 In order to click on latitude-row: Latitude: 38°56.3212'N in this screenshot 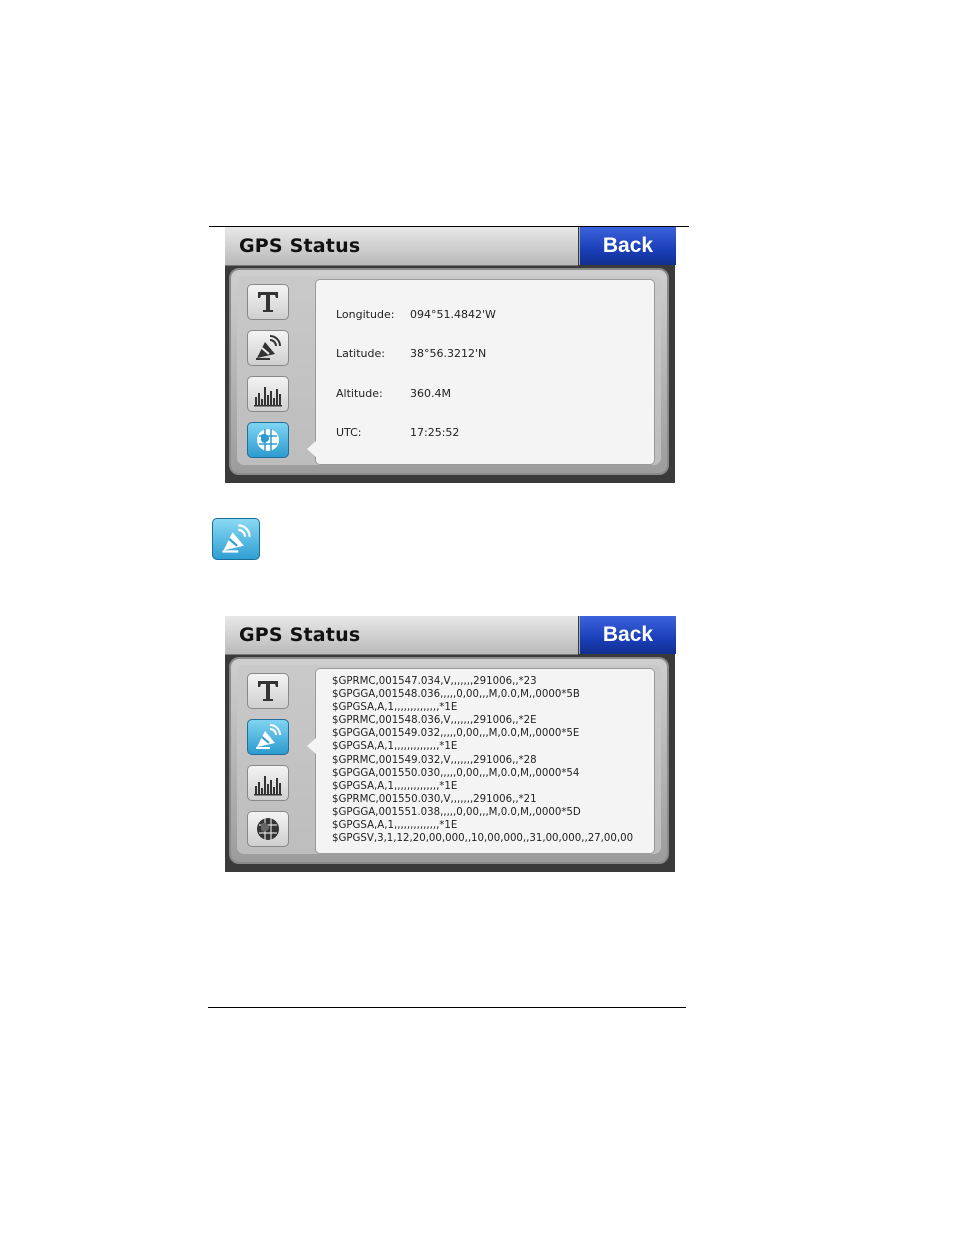, I will do `click(411, 353)`.